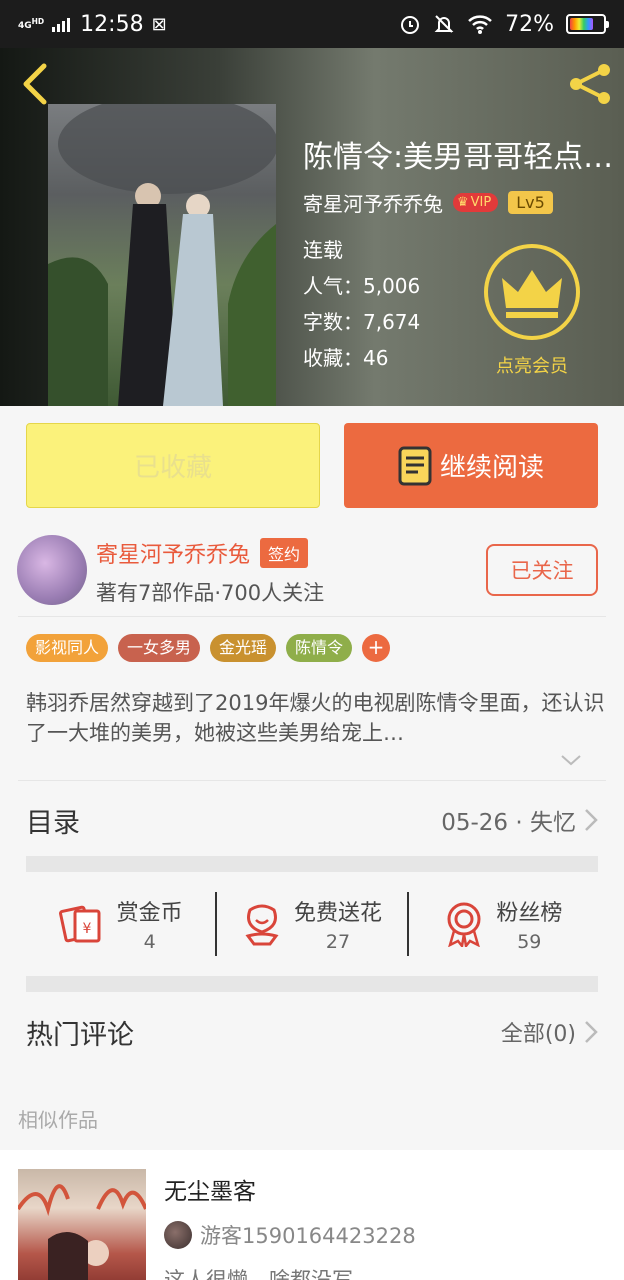  I want to click on level-badge: Lv5, so click(530, 202).